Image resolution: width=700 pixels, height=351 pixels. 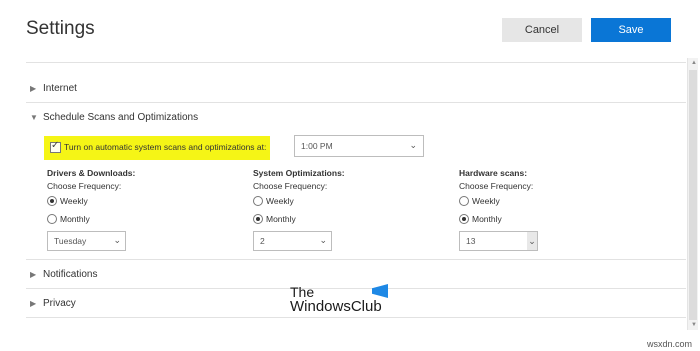 I want to click on drivers-monthly-label: Monthly, so click(x=75, y=219).